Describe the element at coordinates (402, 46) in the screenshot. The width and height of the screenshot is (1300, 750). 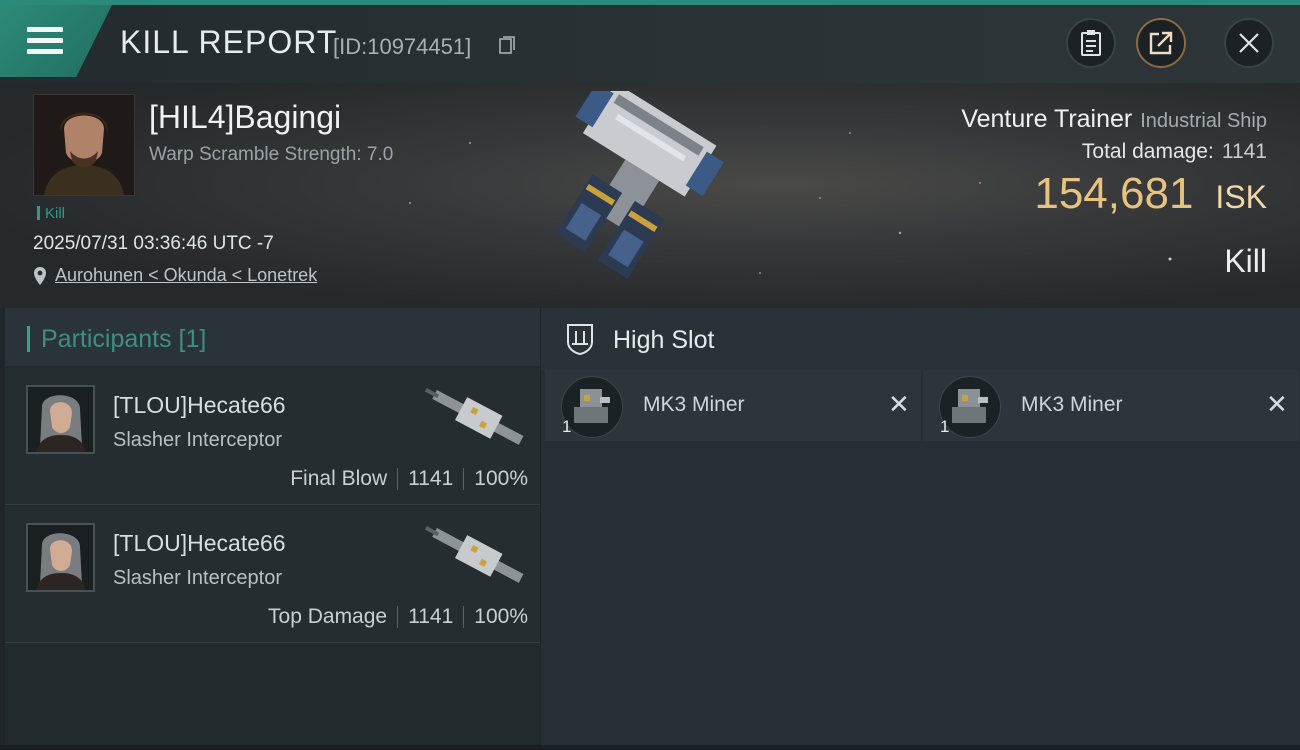
I see `report-id: [ID:10974451]` at that location.